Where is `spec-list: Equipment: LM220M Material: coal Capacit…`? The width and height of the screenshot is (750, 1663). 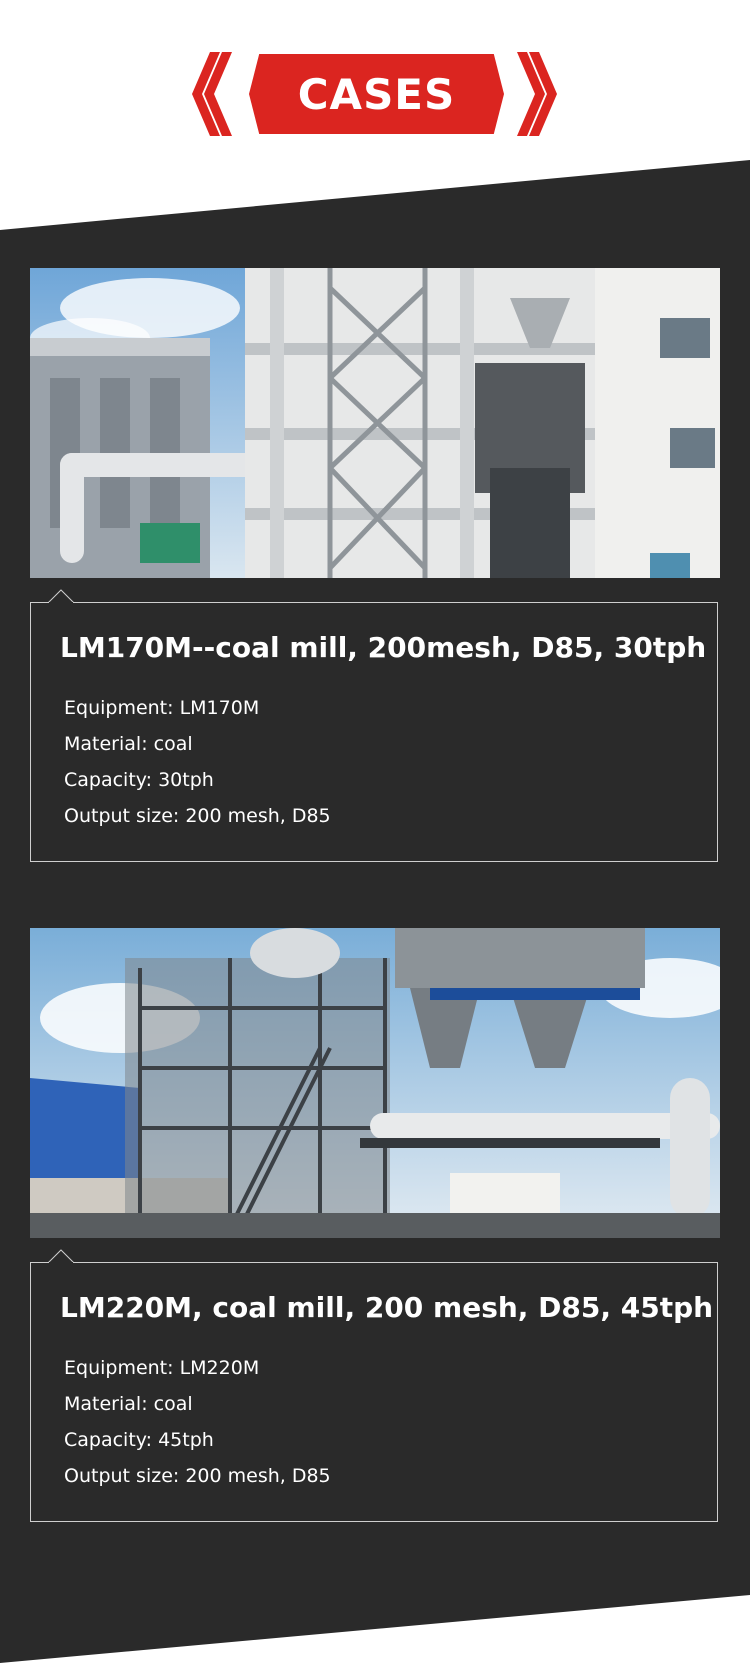
spec-list: Equipment: LM220M Material: coal Capacit… is located at coordinates (197, 1422).